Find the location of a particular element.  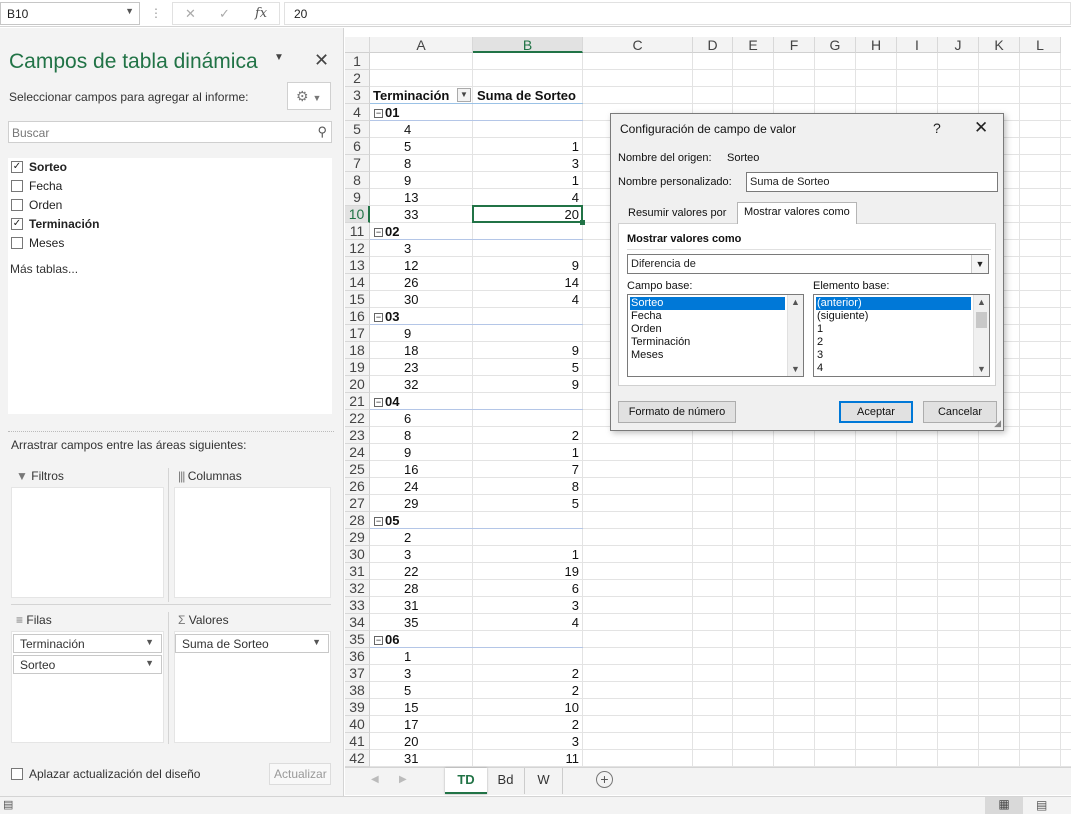

row-label-cell: 15 is located at coordinates (411, 707).